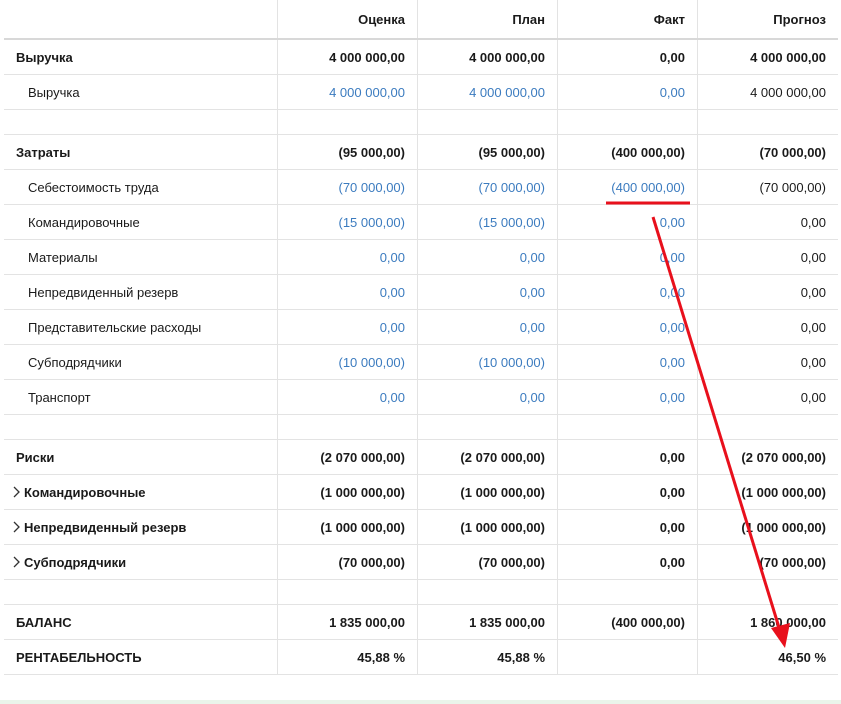  What do you see at coordinates (783, 457) in the screenshot?
I see `cell-forecast: (2 070 000,00)` at bounding box center [783, 457].